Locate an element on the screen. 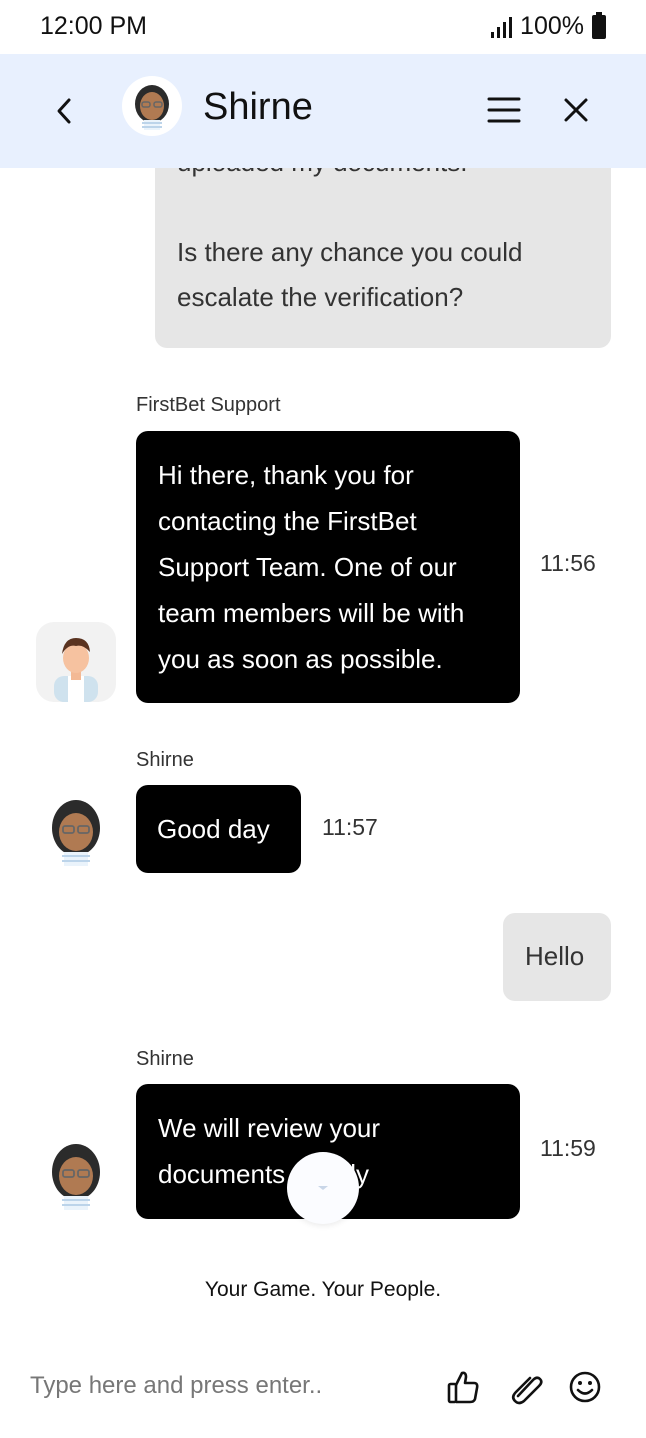  message-timestamp: 11:56 is located at coordinates (568, 563).